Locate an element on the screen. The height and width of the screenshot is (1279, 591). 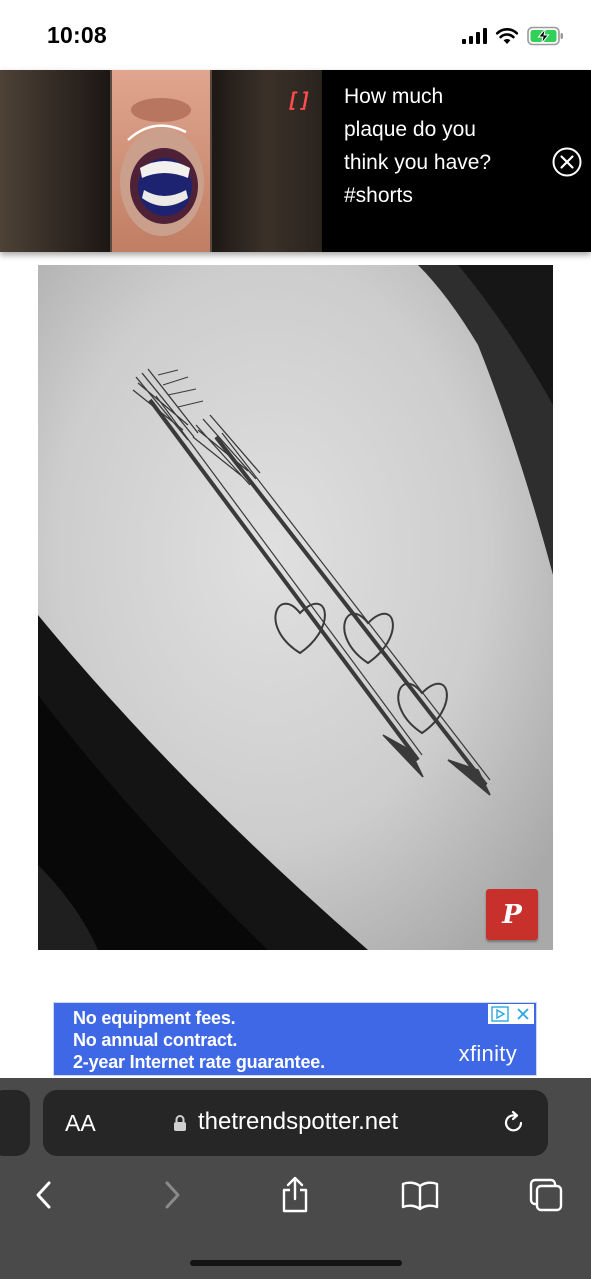
banner-ad-line: No annual contract. is located at coordinates (155, 1040).